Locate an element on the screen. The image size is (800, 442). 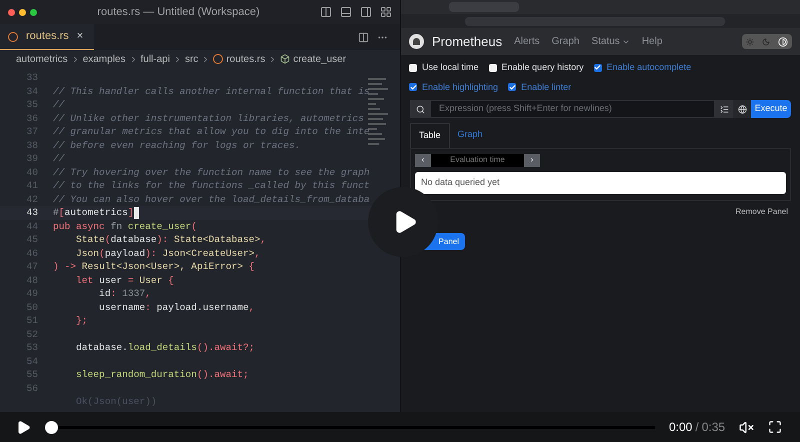
code-line: // before even reaching for logs or traces. is located at coordinates (177, 145).